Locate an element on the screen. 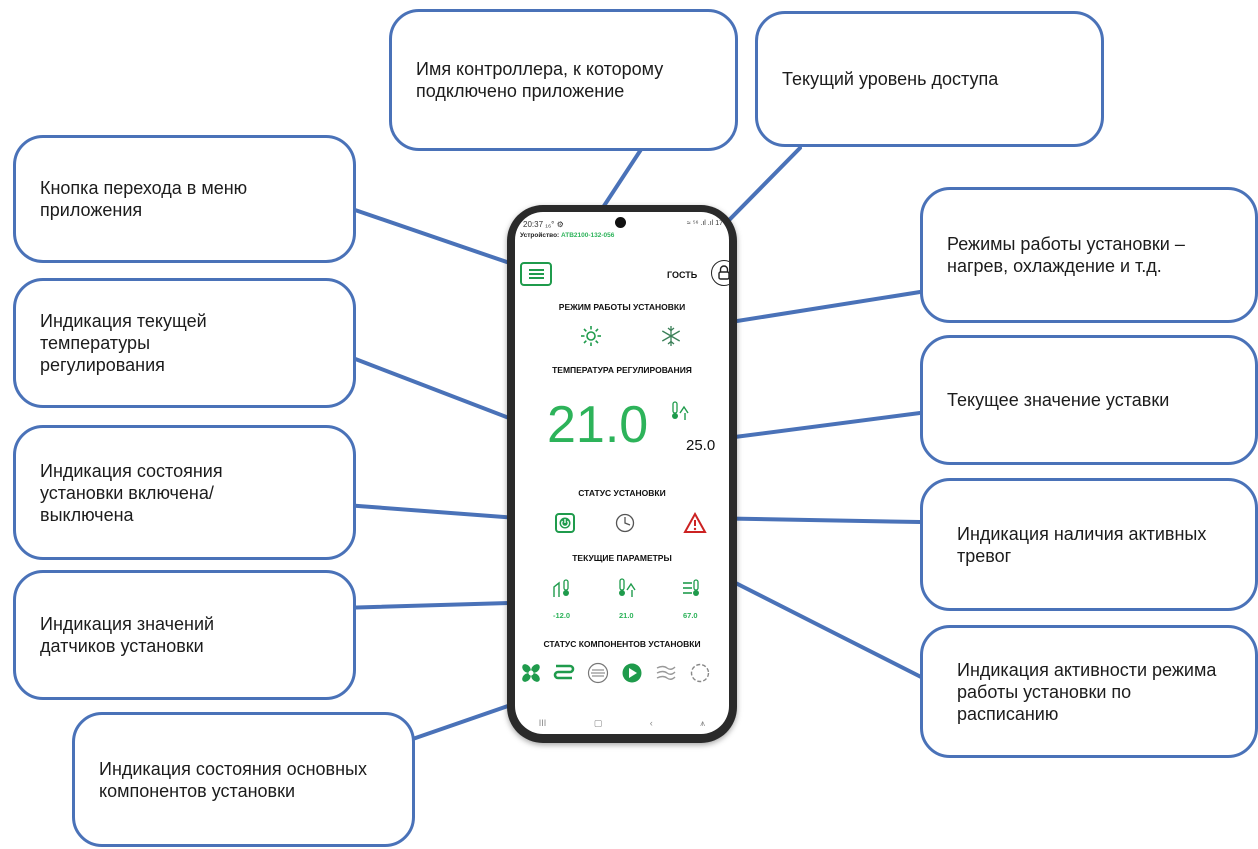 Image resolution: width=1258 pixels, height=849 pixels. device-name: ATB2100-132-056 is located at coordinates (588, 235).